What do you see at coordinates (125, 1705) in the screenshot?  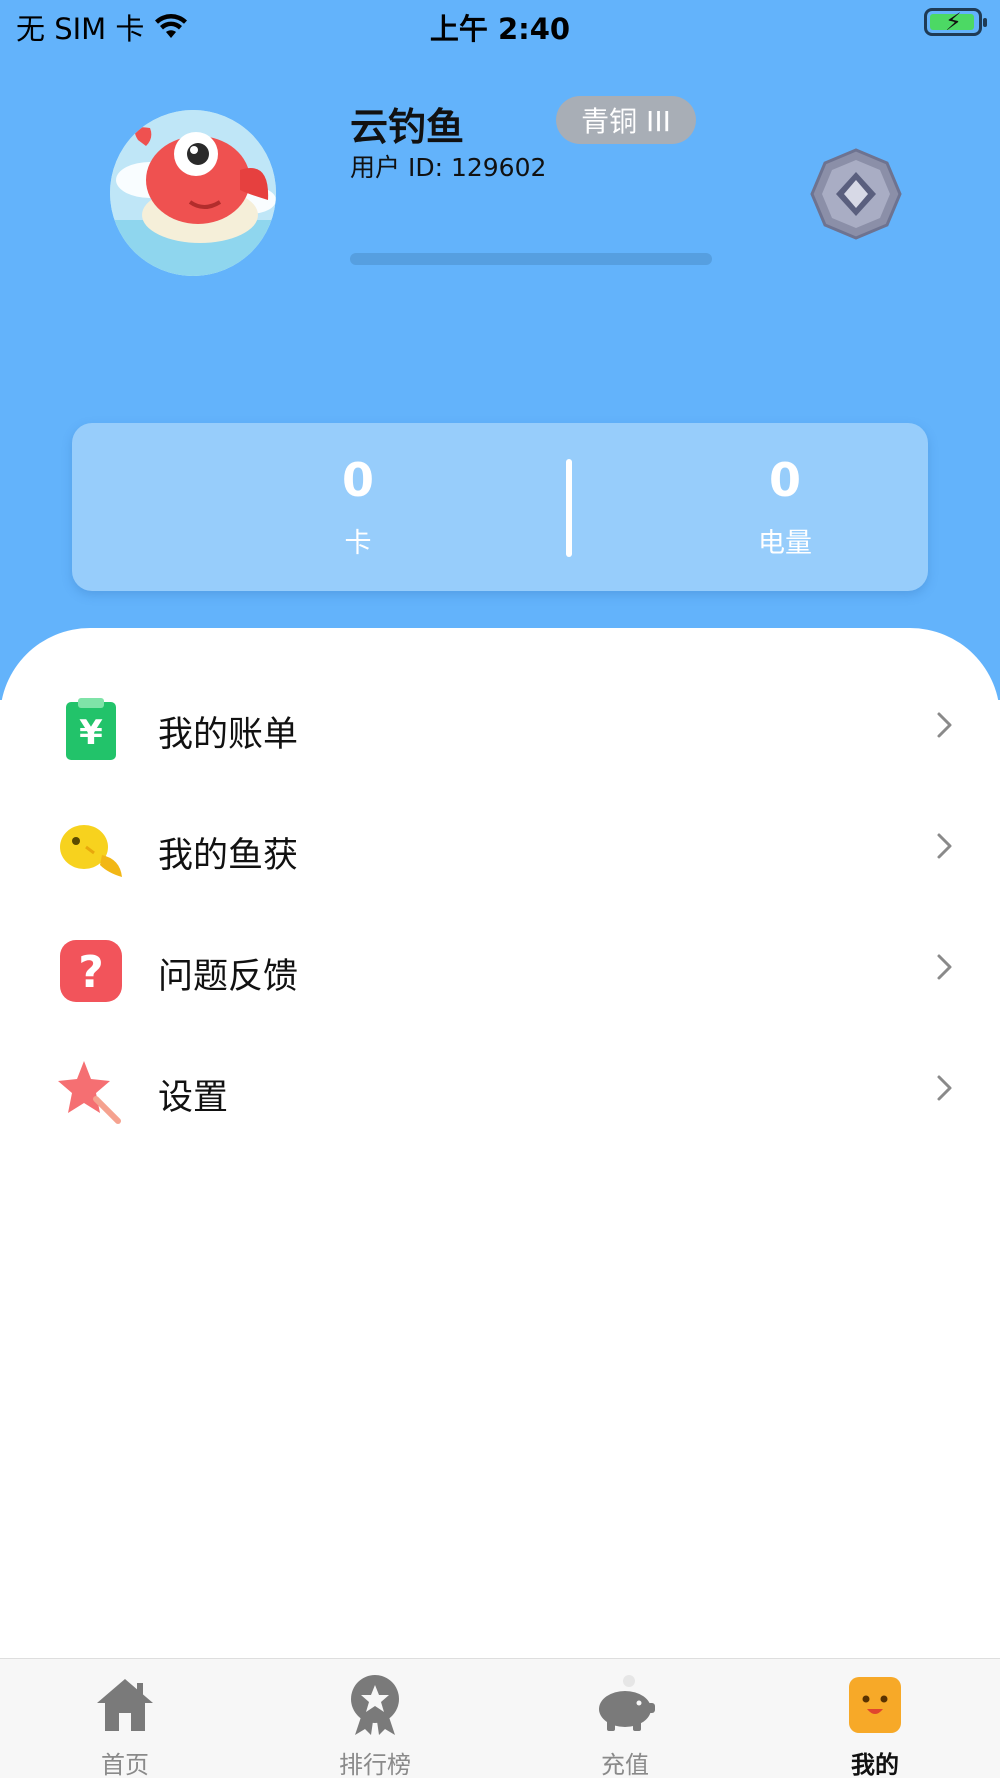 I see `home-icon` at bounding box center [125, 1705].